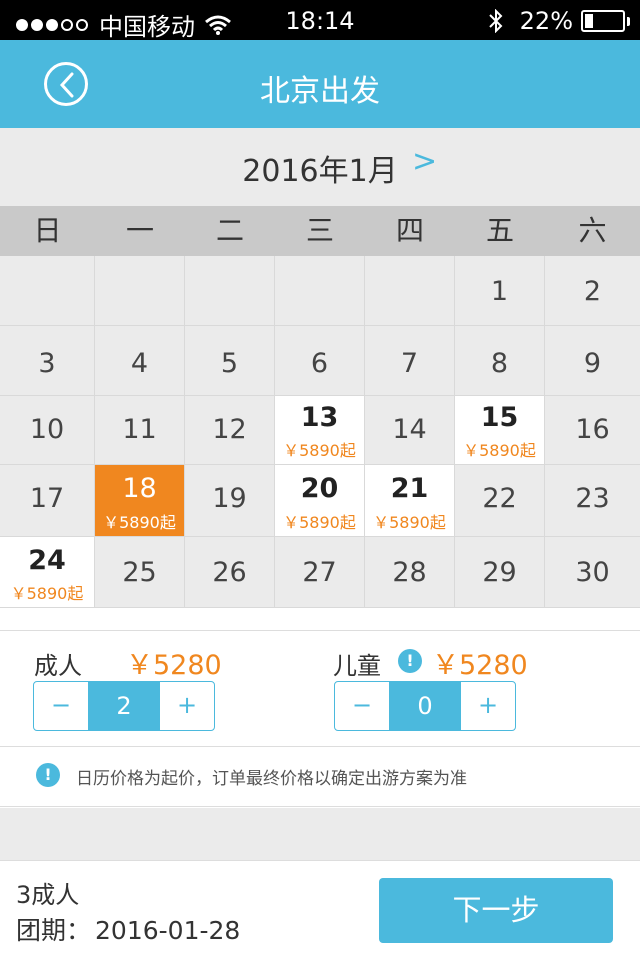 This screenshot has height=960, width=640. Describe the element at coordinates (546, 21) in the screenshot. I see `battery-percent: 22%` at that location.